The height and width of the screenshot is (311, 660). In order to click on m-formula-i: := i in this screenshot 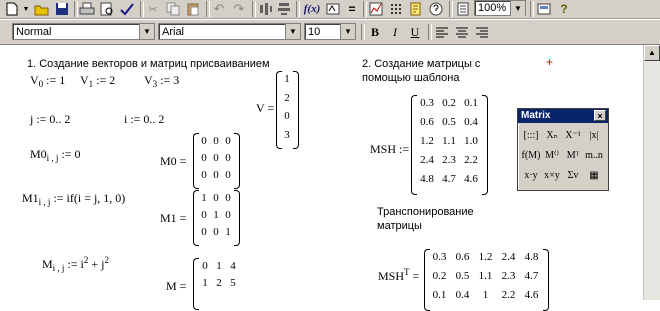, I will do `click(75, 264)`.